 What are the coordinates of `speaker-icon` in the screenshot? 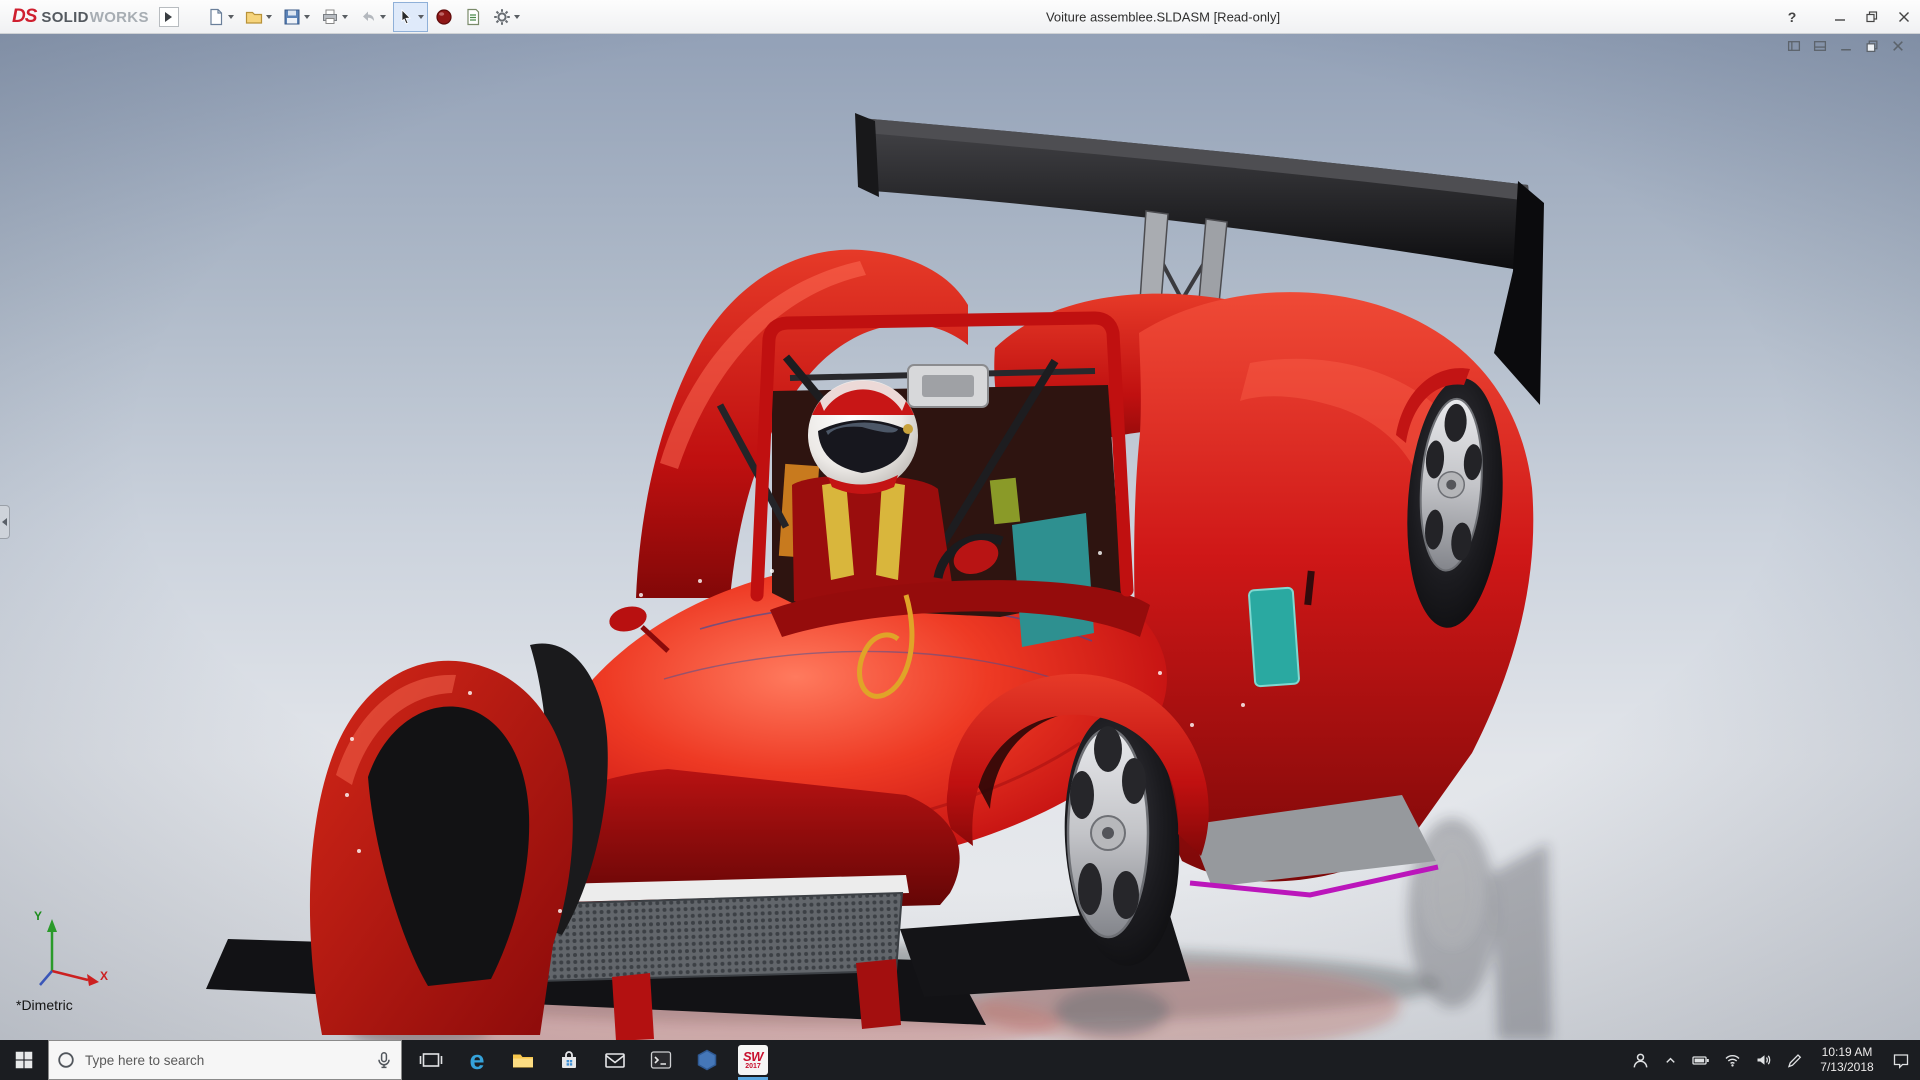 It's located at (1764, 1060).